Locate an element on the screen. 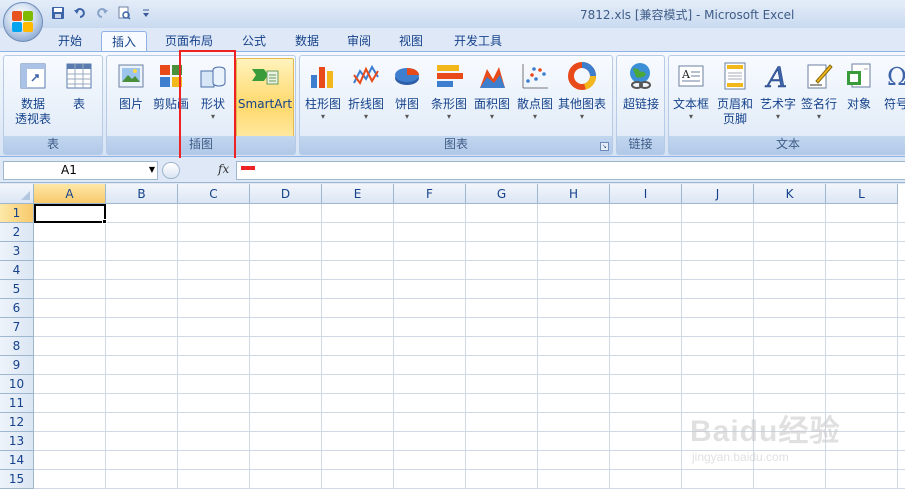 The image size is (905, 489). row-header: 4 is located at coordinates (17, 270).